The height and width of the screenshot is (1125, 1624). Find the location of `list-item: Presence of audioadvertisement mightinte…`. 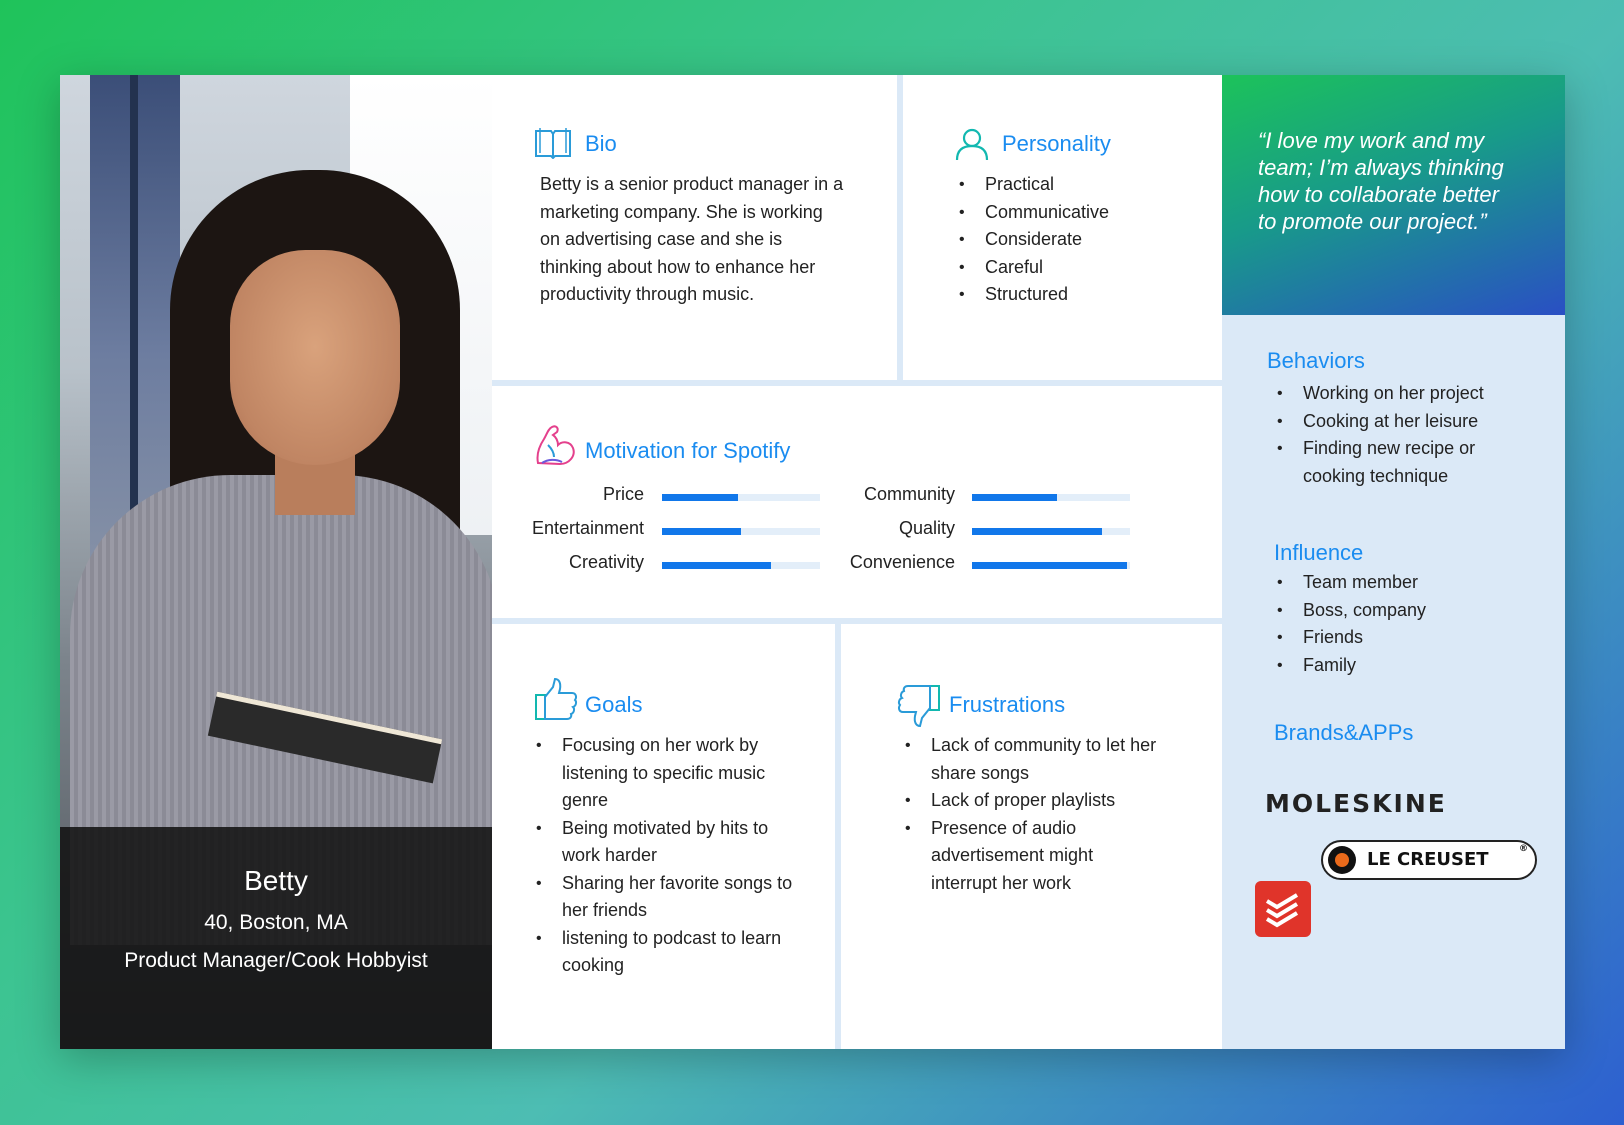

list-item: Presence of audioadvertisement mightinte… is located at coordinates (1058, 856).